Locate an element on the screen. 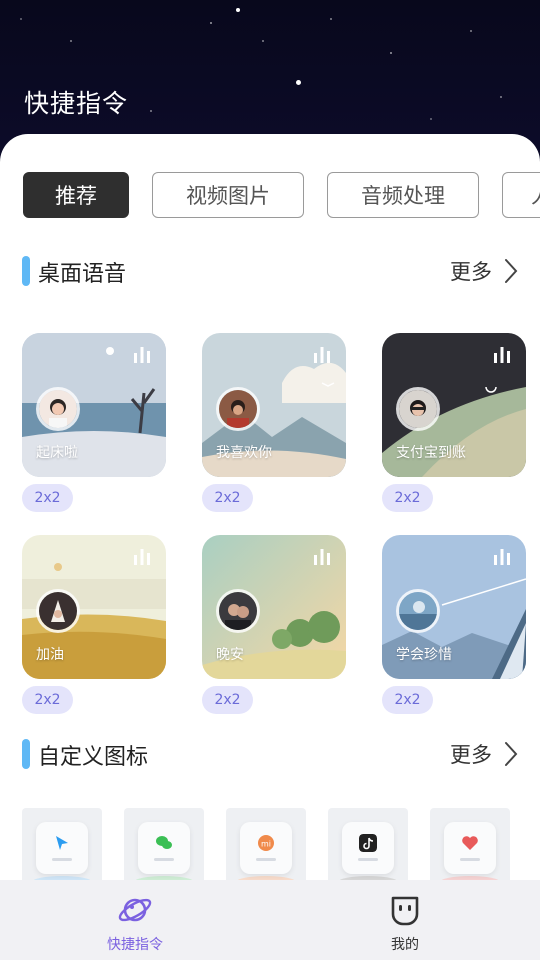 This screenshot has height=960, width=540. icon-tile-heart is located at coordinates (470, 848).